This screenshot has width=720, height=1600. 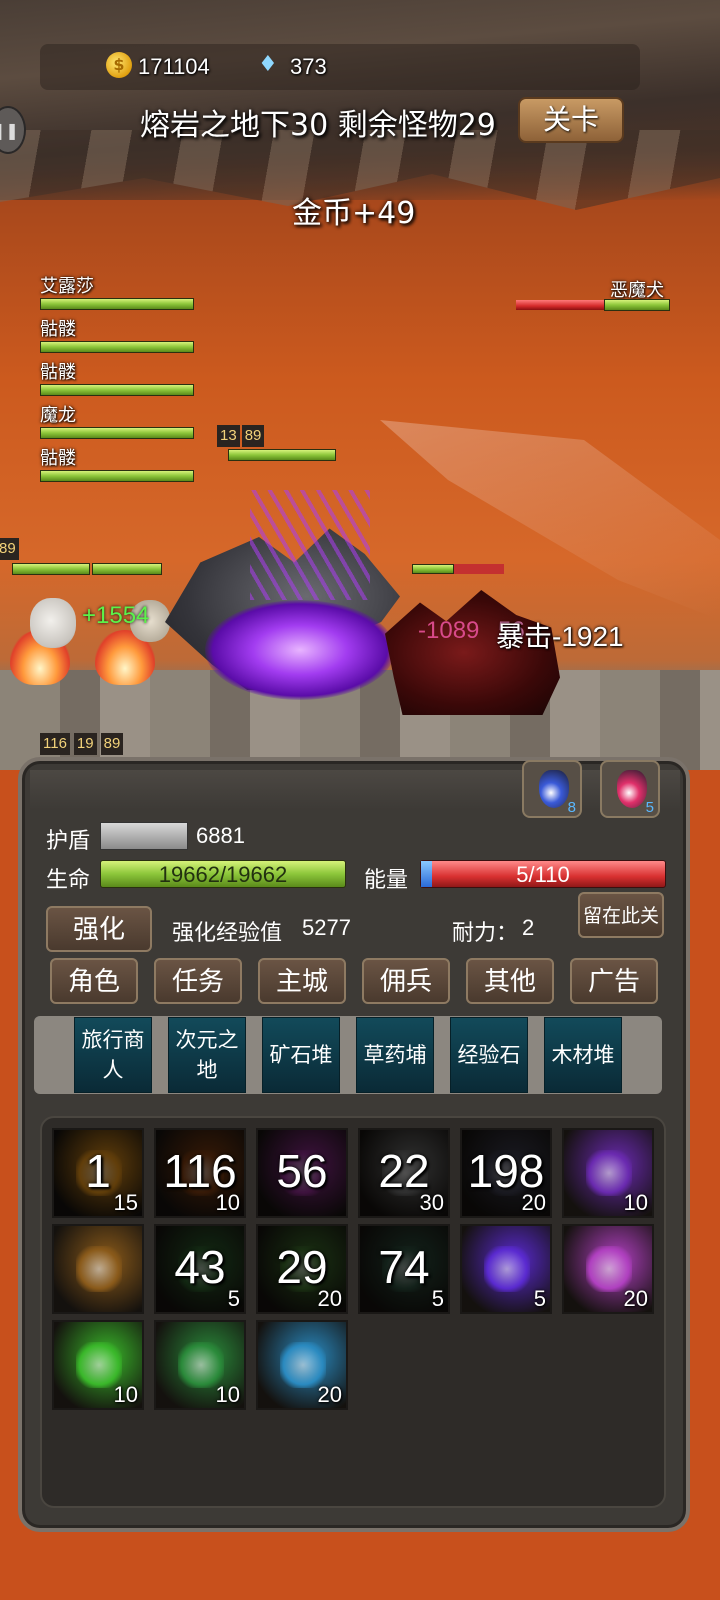 I want to click on menu-main-city: 主城, so click(x=302, y=981).